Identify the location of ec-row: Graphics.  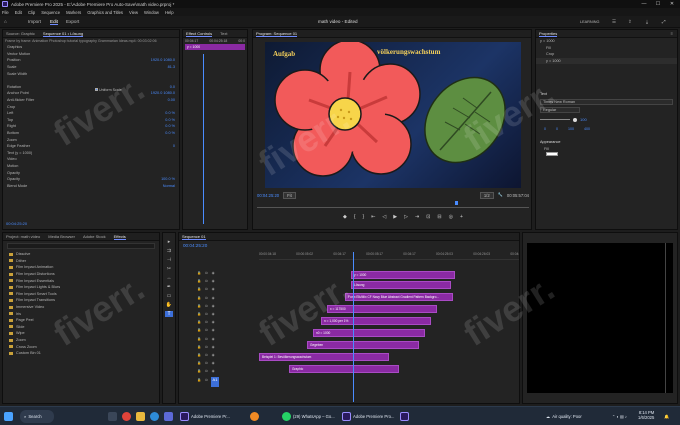
(93, 47).